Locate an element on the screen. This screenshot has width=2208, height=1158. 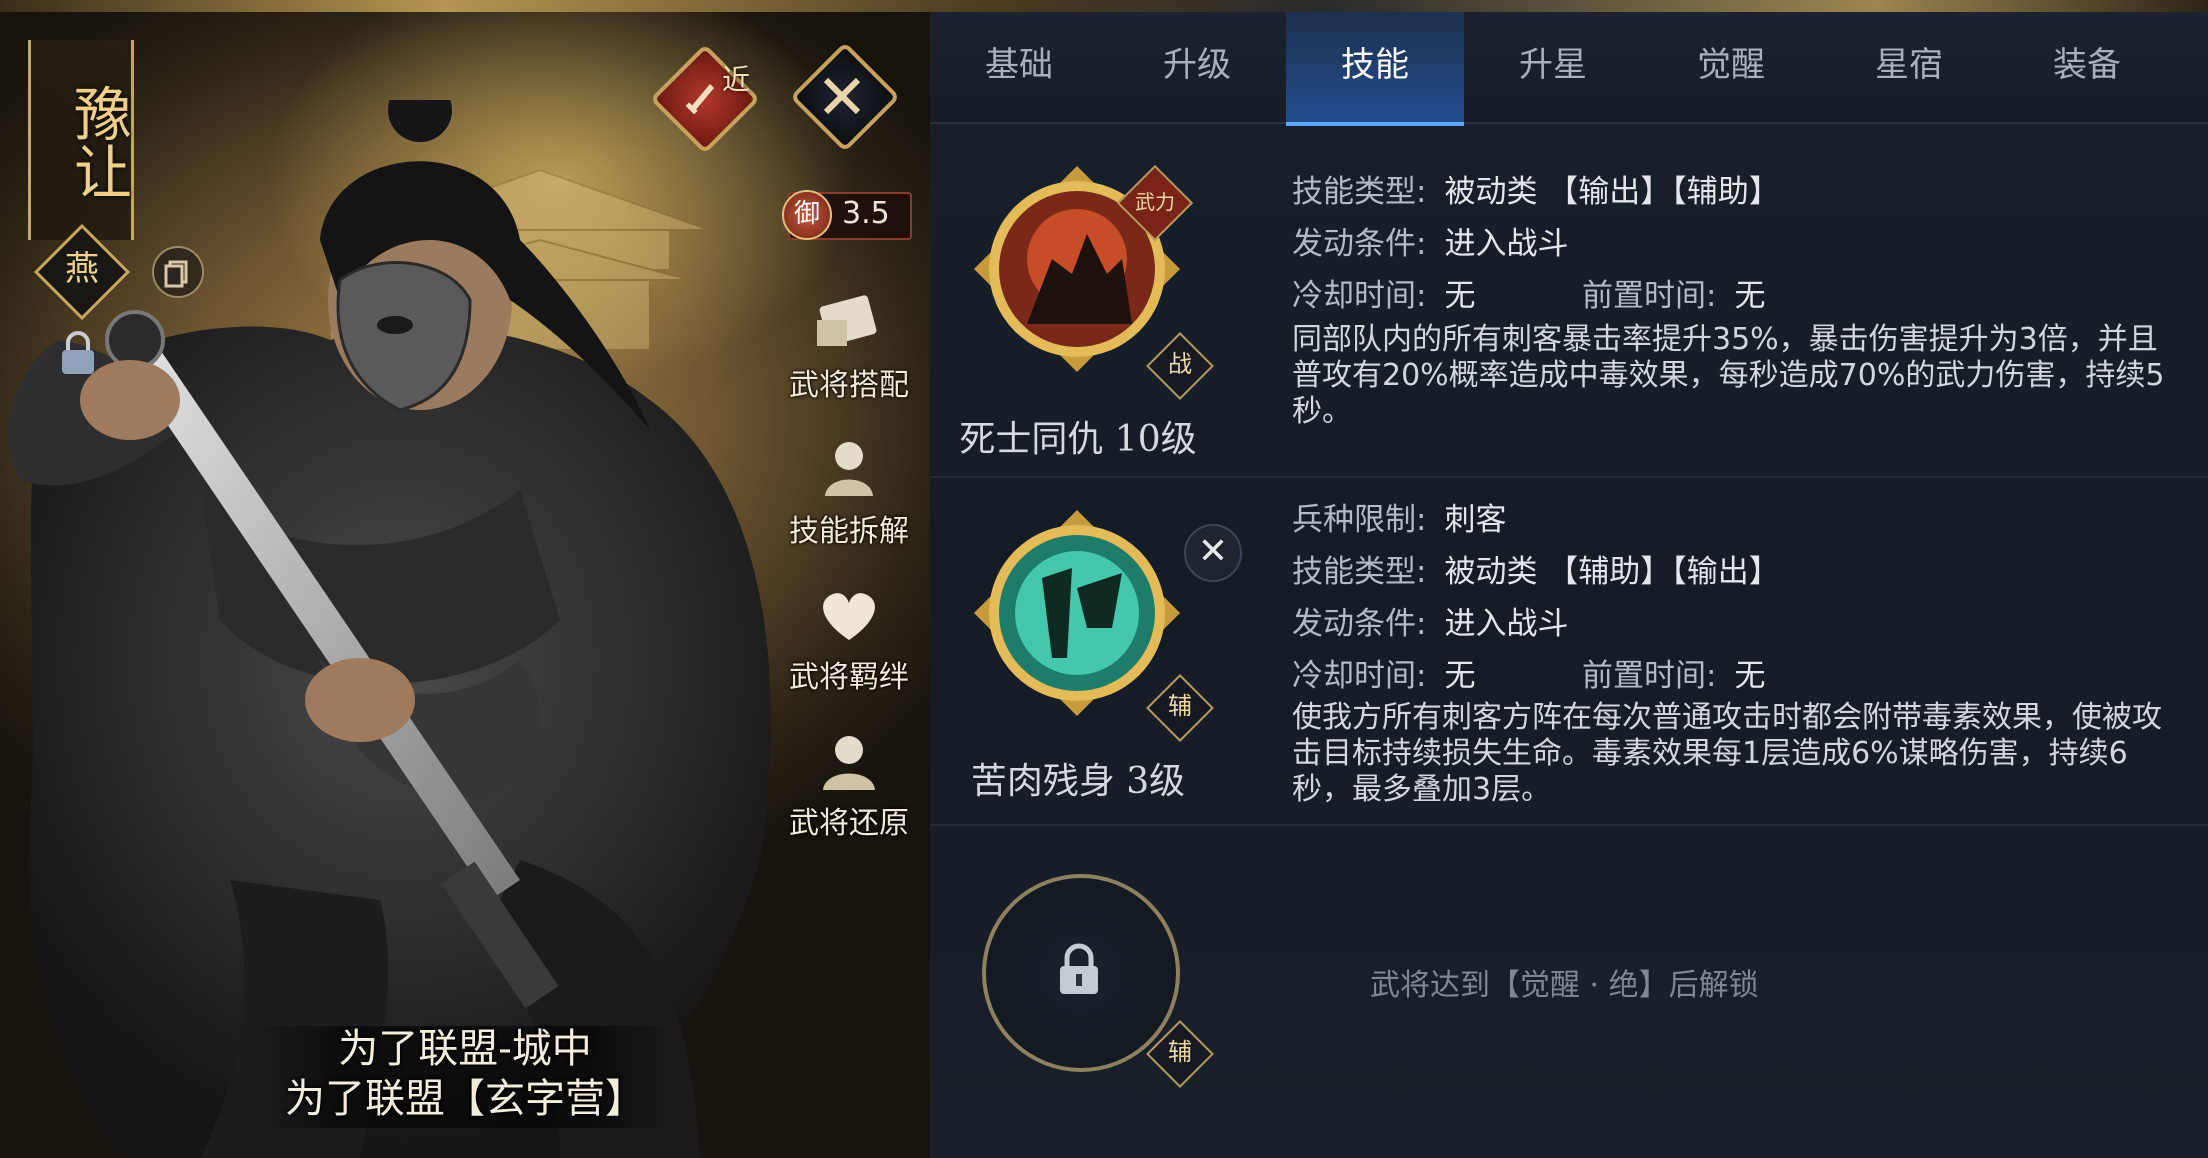
hero-restore-label: 武将还原 is located at coordinates (849, 823).